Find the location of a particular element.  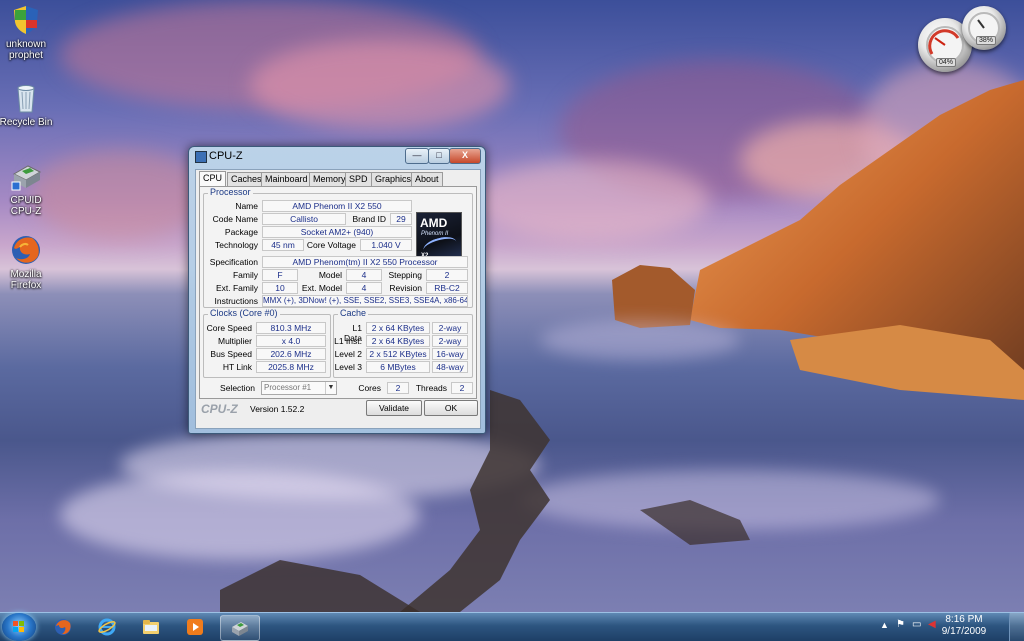

family-label: Family is located at coordinates (245, 275).